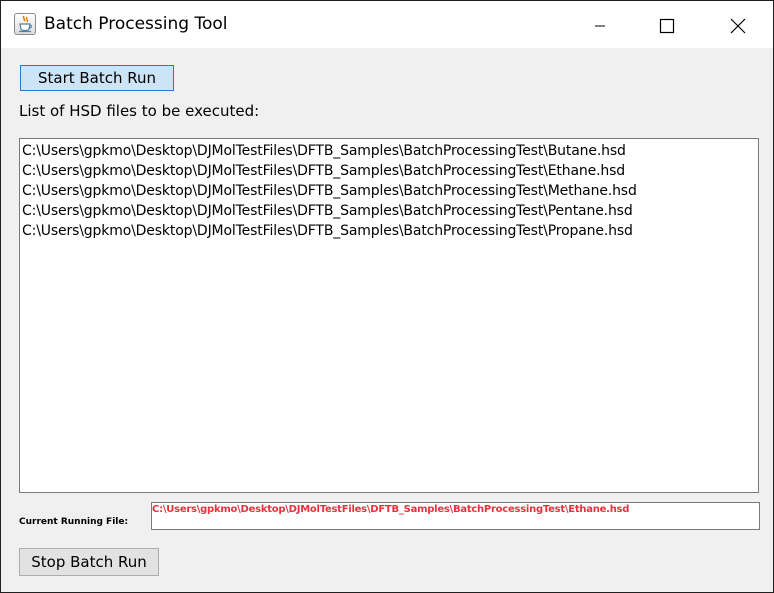 This screenshot has width=774, height=593. I want to click on maximize-icon, so click(667, 26).